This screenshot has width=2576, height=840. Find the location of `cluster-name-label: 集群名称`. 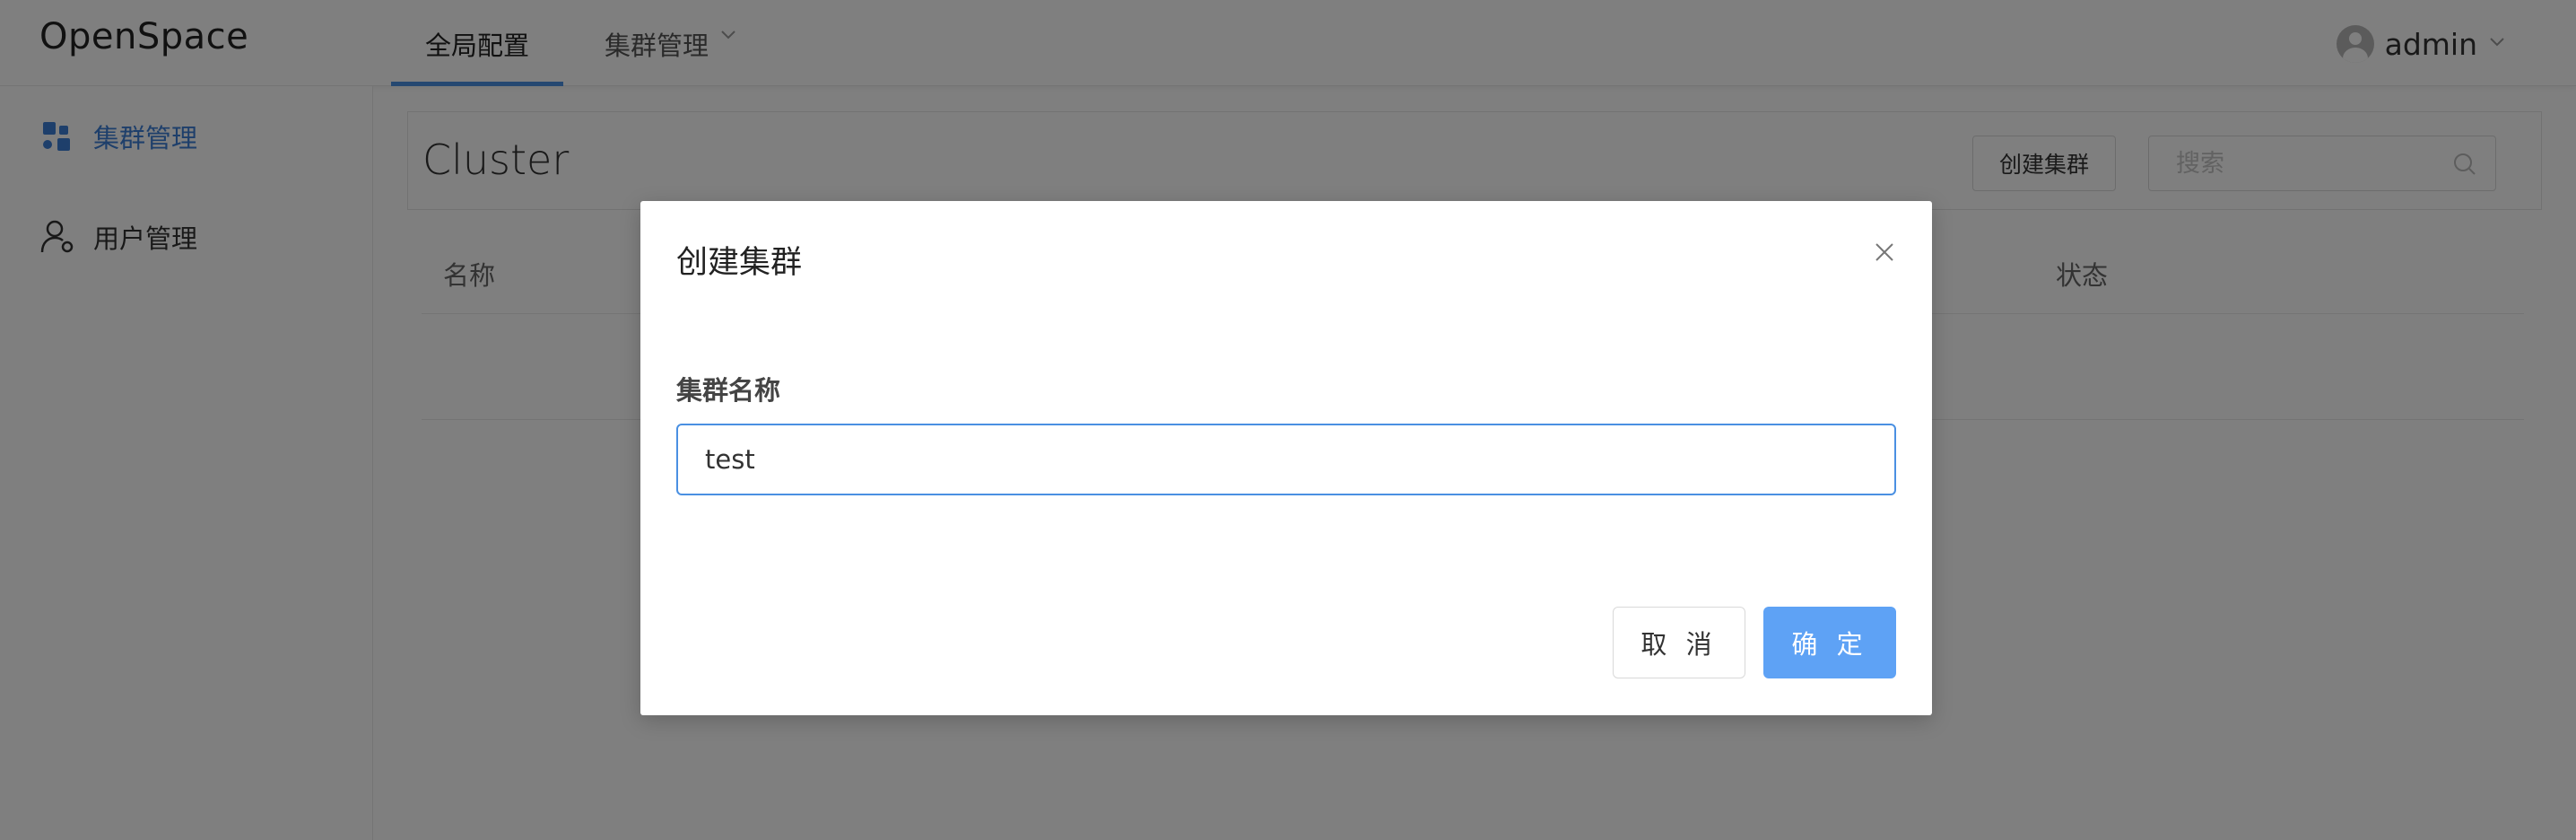

cluster-name-label: 集群名称 is located at coordinates (728, 390).